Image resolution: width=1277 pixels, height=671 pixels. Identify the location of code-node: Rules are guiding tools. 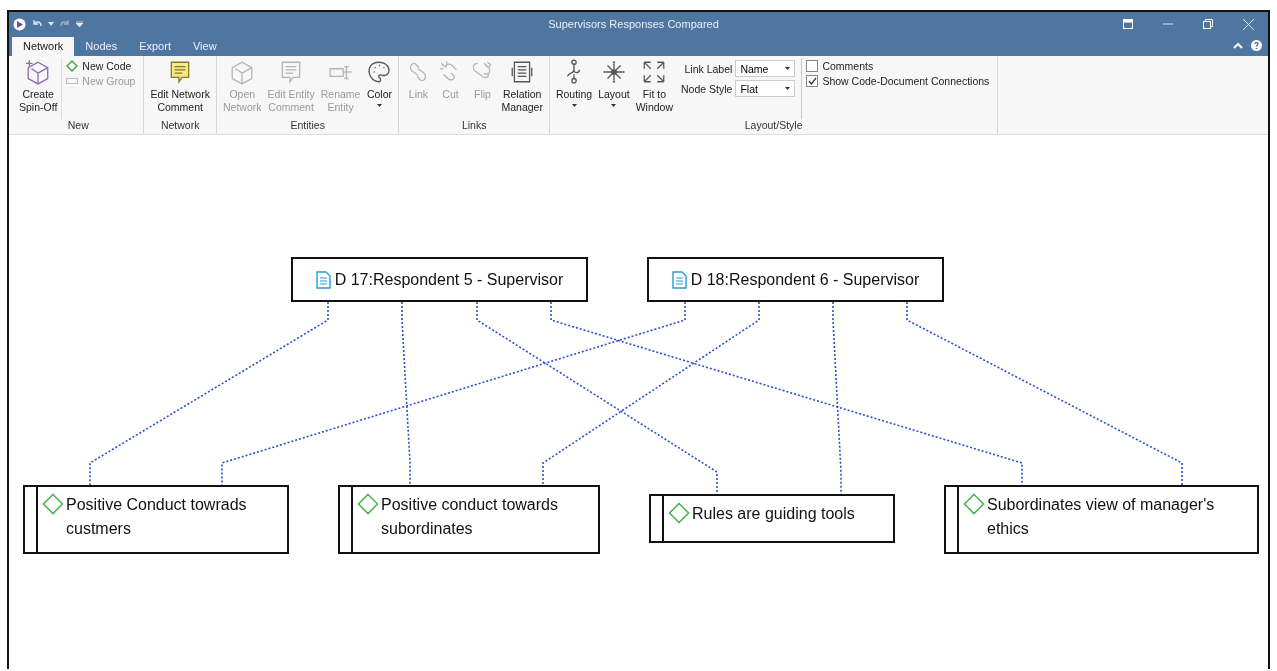
(772, 518).